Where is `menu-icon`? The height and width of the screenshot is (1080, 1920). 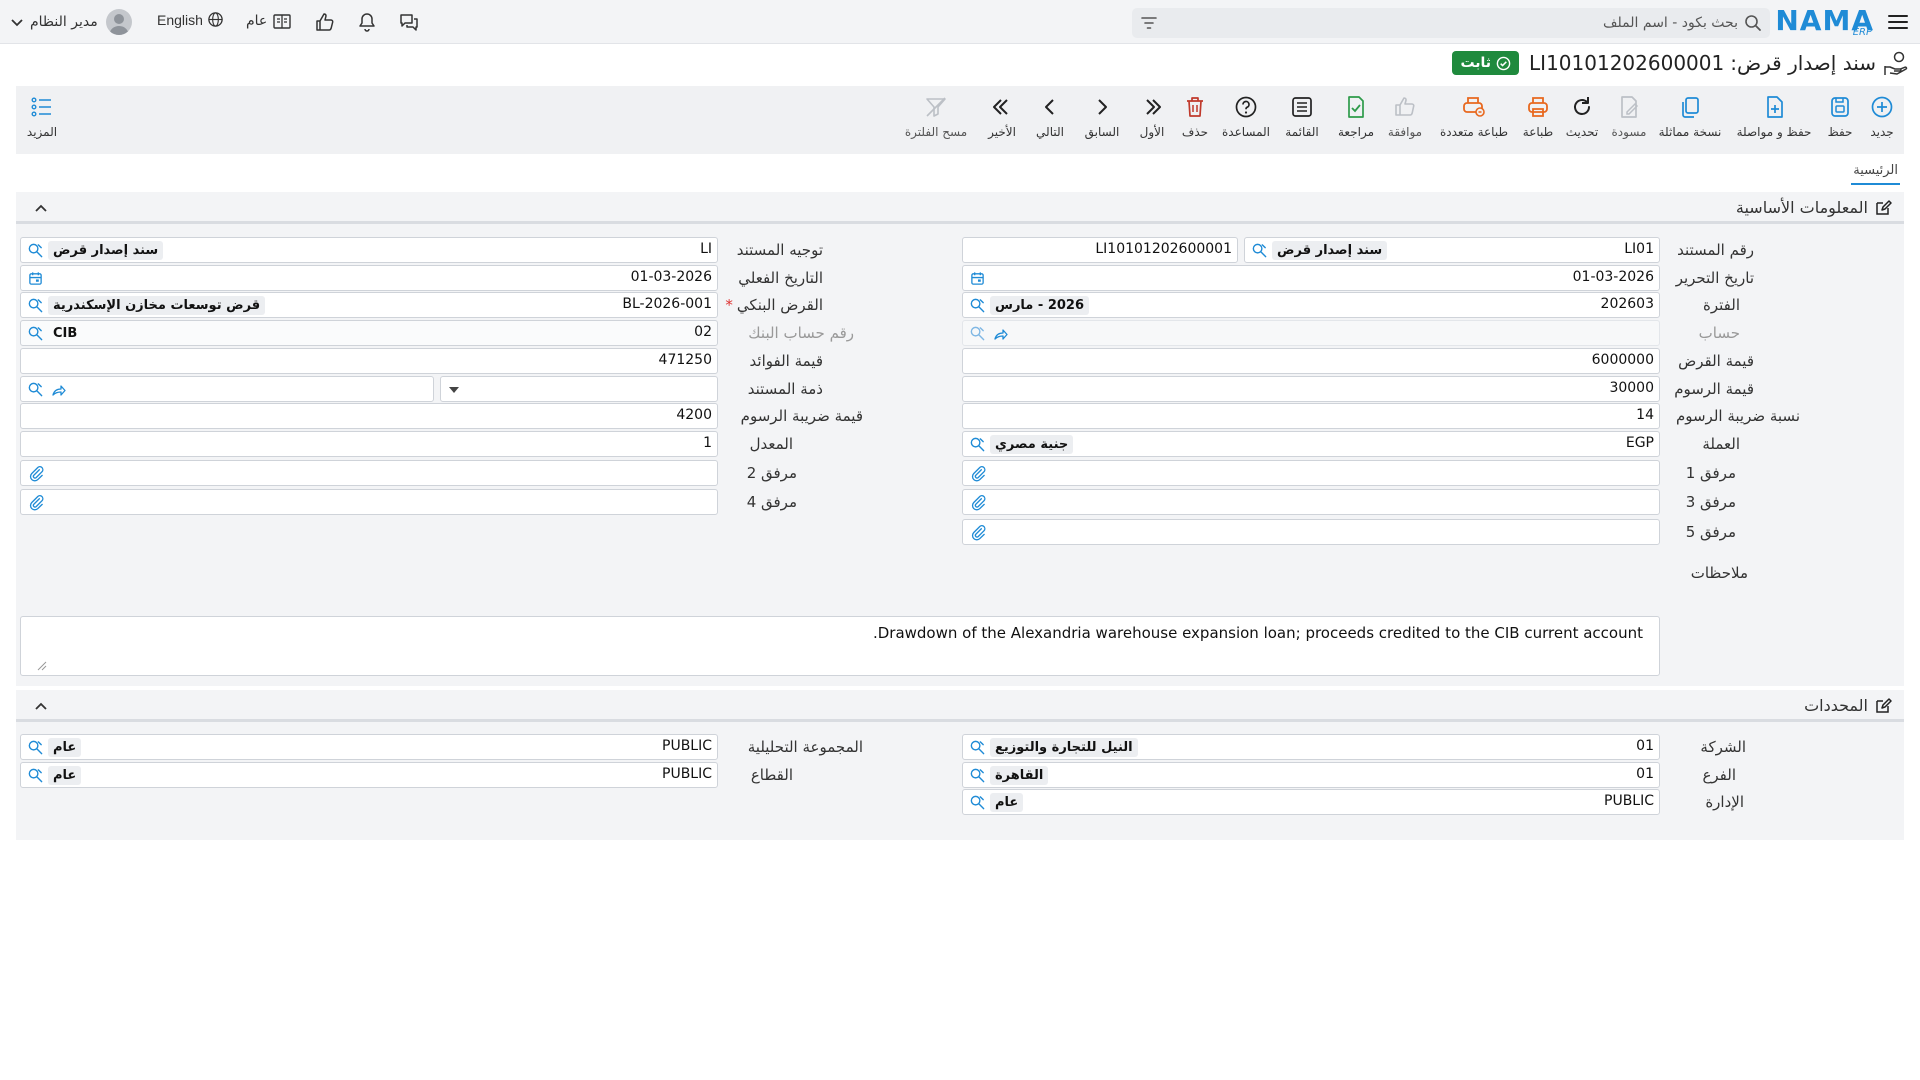
menu-icon is located at coordinates (1898, 22).